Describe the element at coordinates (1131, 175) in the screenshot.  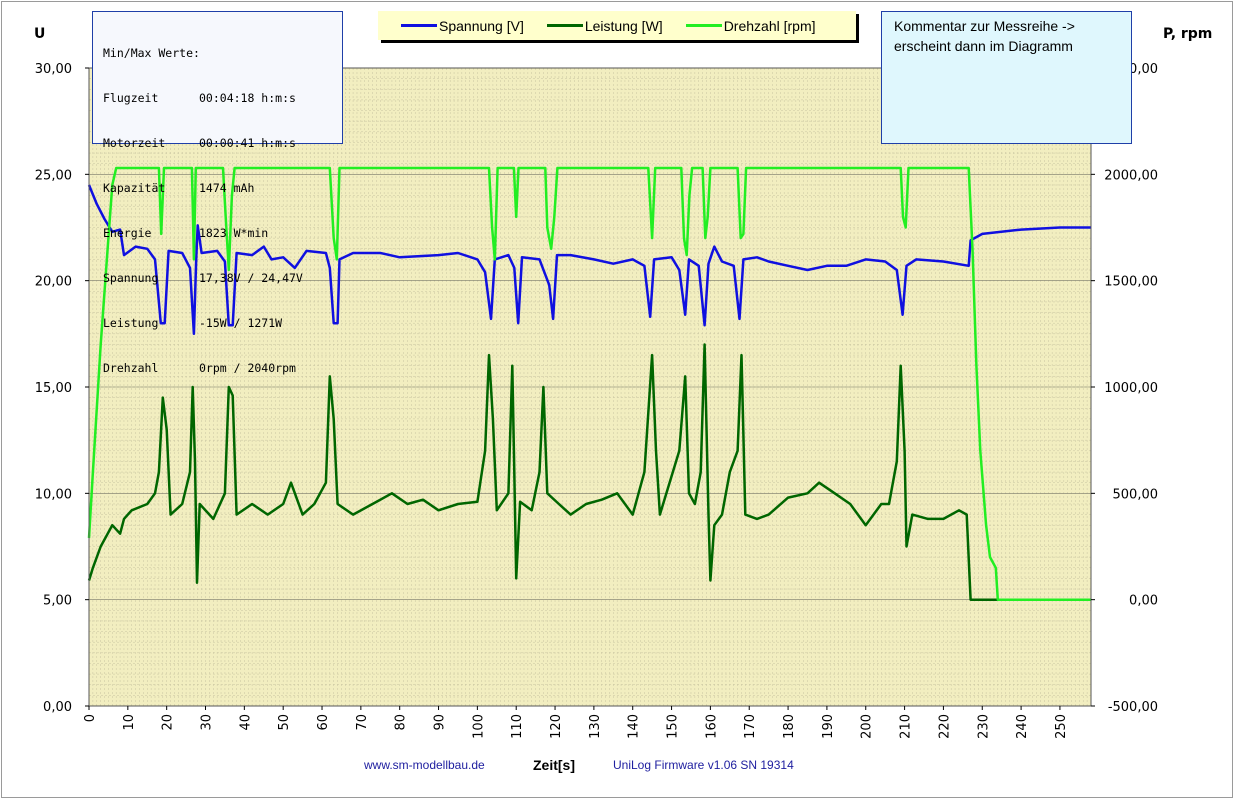
I see `y-tick-label-right: 2000,00` at that location.